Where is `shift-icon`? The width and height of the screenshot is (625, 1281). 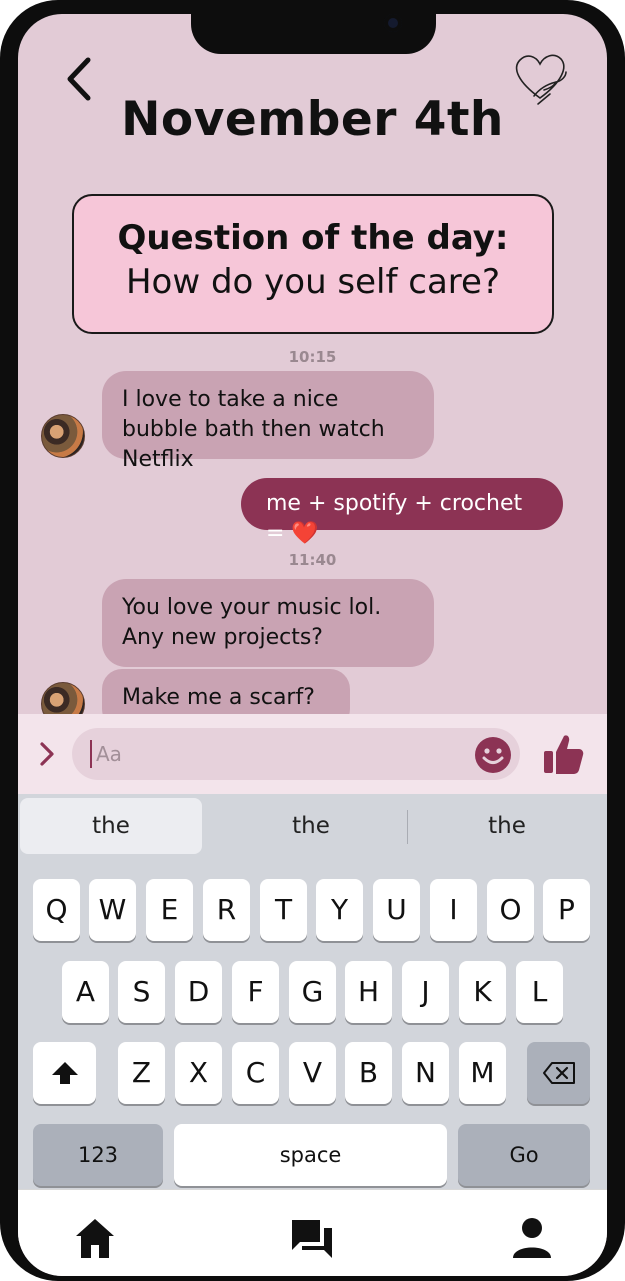 shift-icon is located at coordinates (64, 1073).